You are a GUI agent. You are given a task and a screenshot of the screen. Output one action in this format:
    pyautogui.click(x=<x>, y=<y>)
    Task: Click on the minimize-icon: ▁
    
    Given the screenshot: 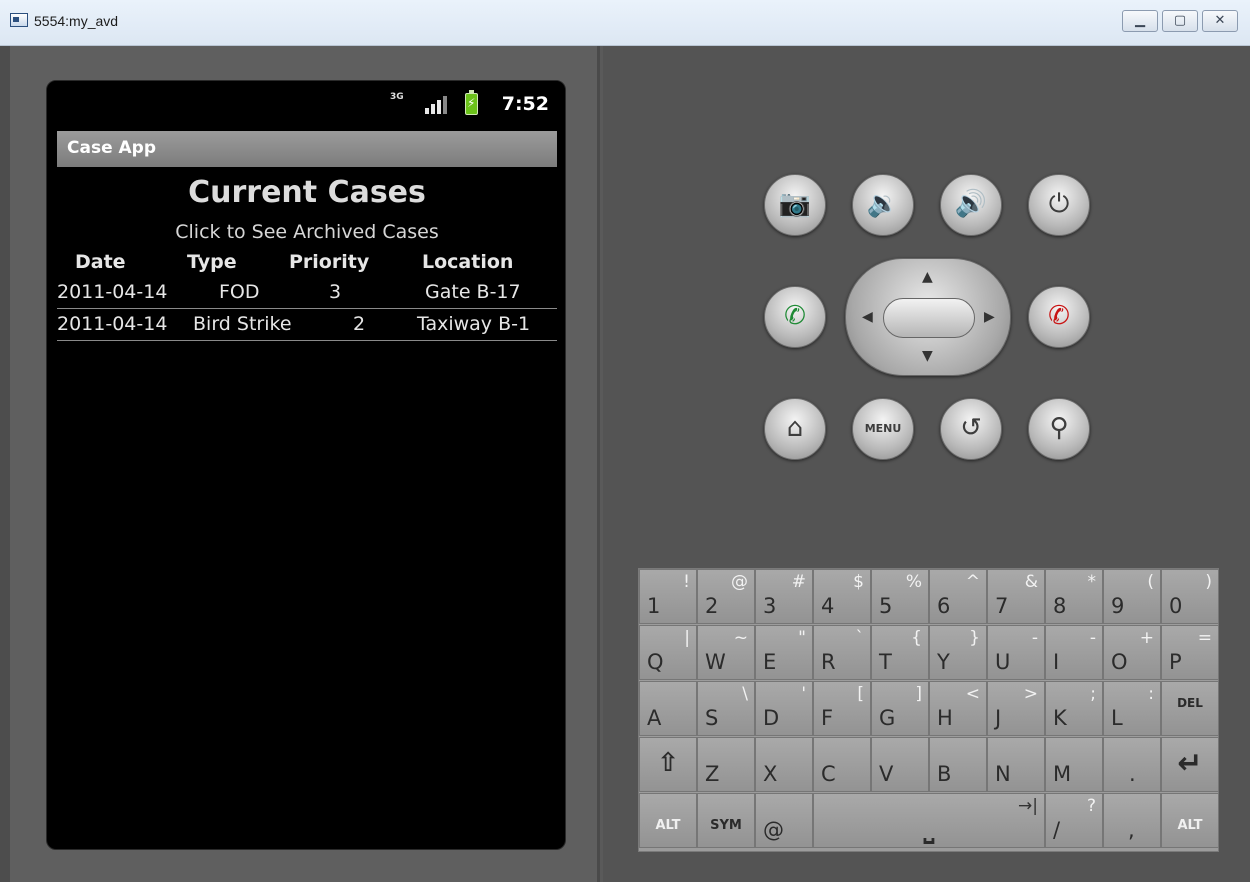 What is the action you would take?
    pyautogui.click(x=1140, y=20)
    